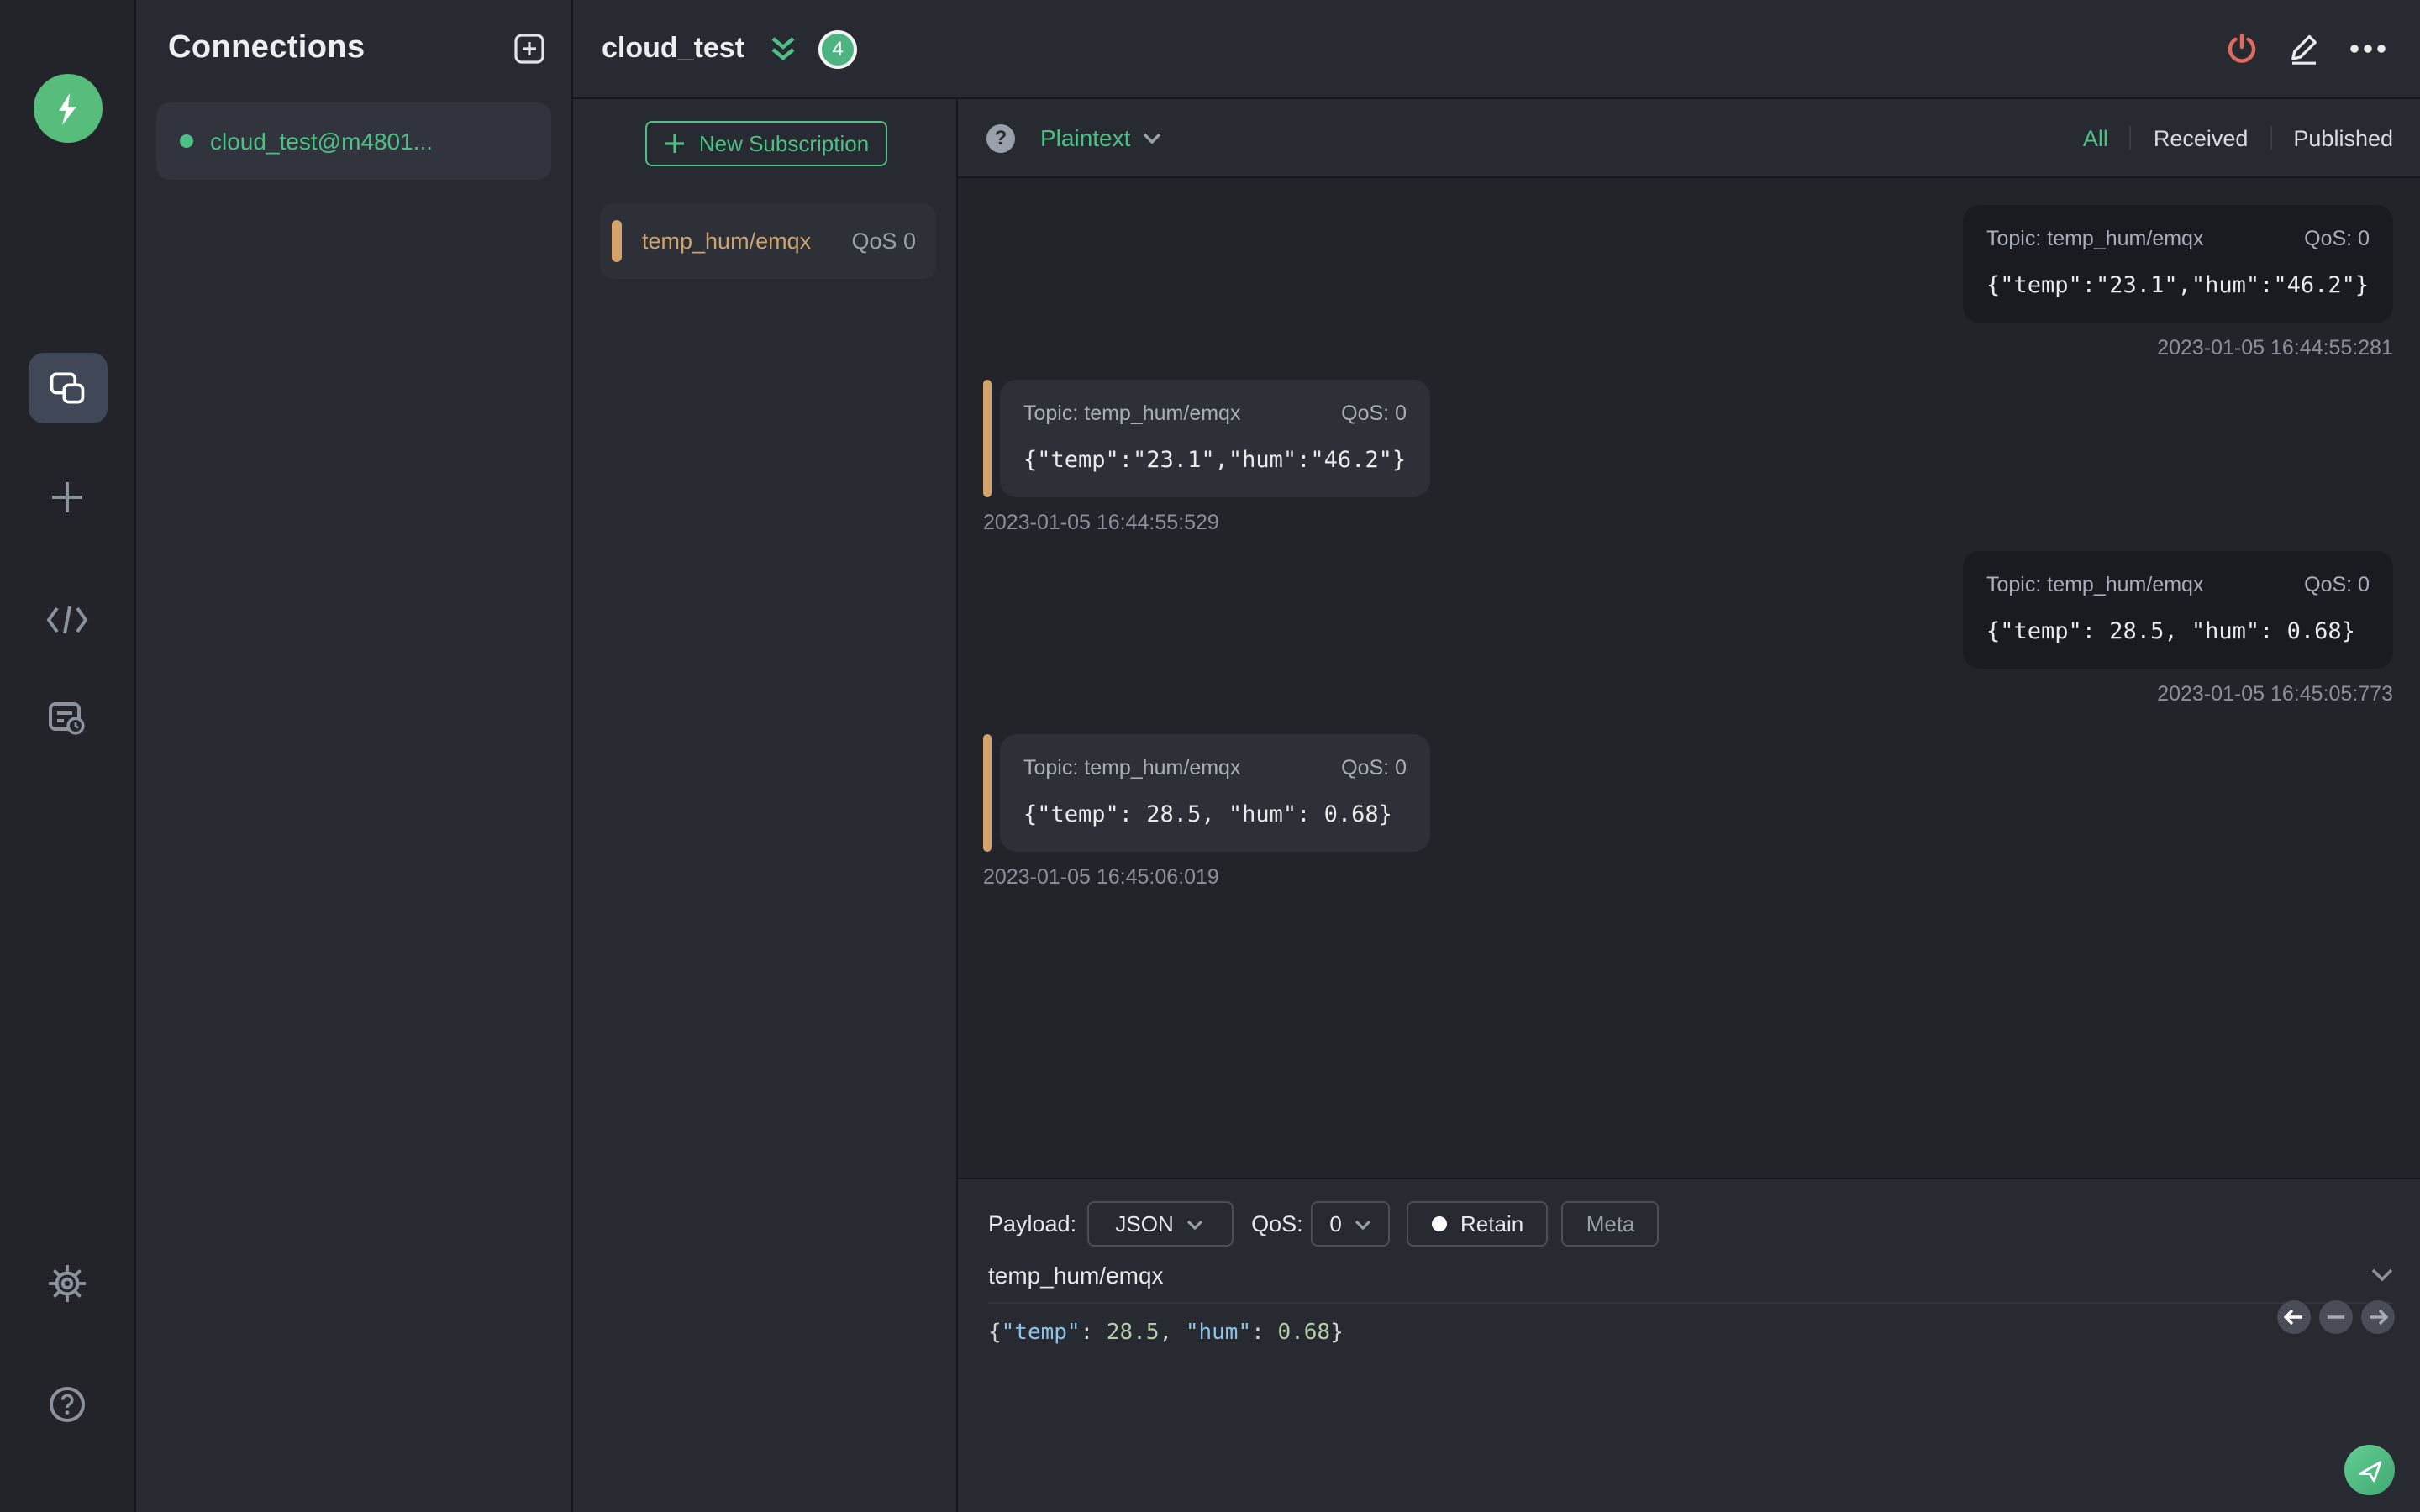 The image size is (2420, 1512). What do you see at coordinates (838, 48) in the screenshot?
I see `message-count-badge: 4` at bounding box center [838, 48].